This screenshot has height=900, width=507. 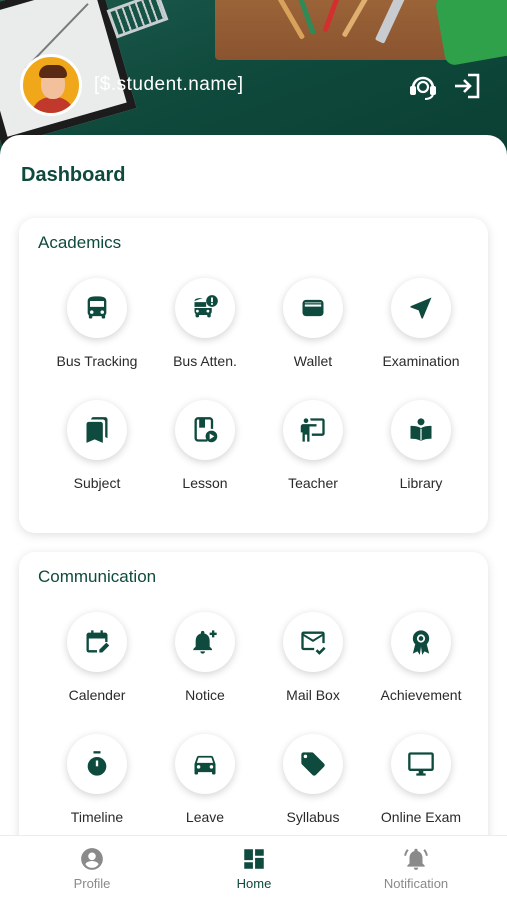 I want to click on nav-label: Home, so click(x=254, y=883).